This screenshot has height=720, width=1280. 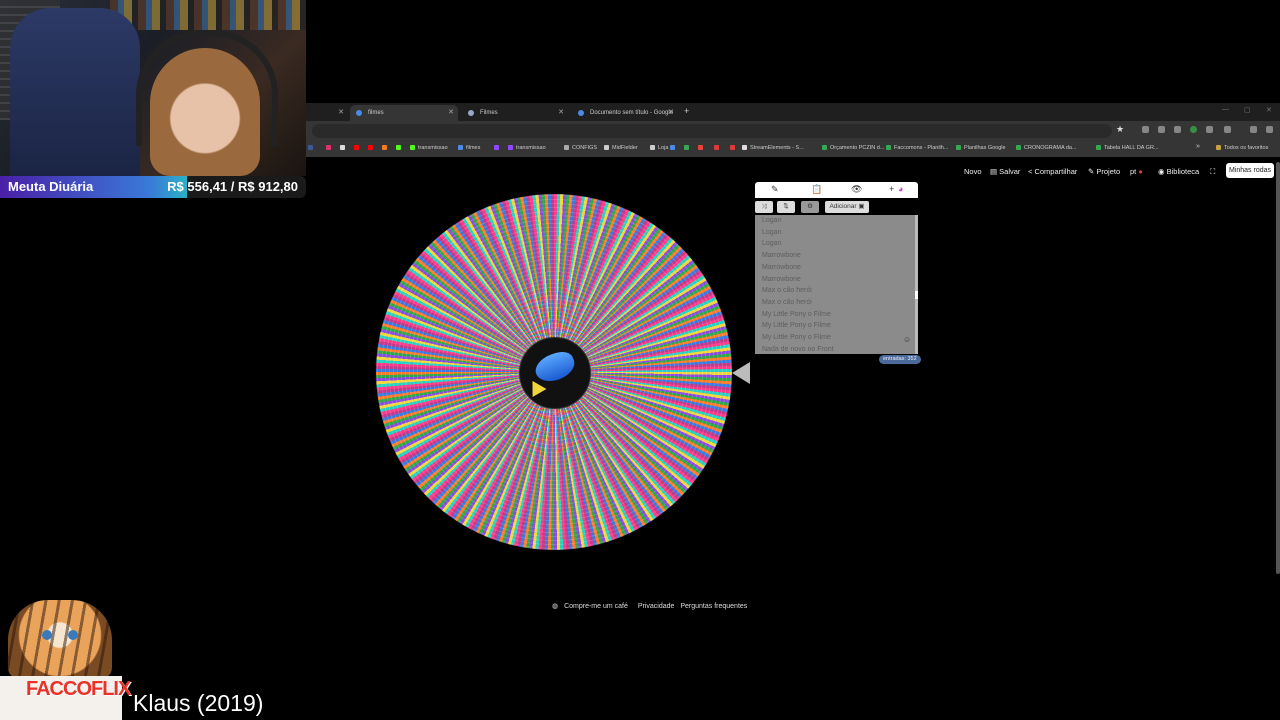 I want to click on tab-label: Documento sem título - Google, so click(x=632, y=113).